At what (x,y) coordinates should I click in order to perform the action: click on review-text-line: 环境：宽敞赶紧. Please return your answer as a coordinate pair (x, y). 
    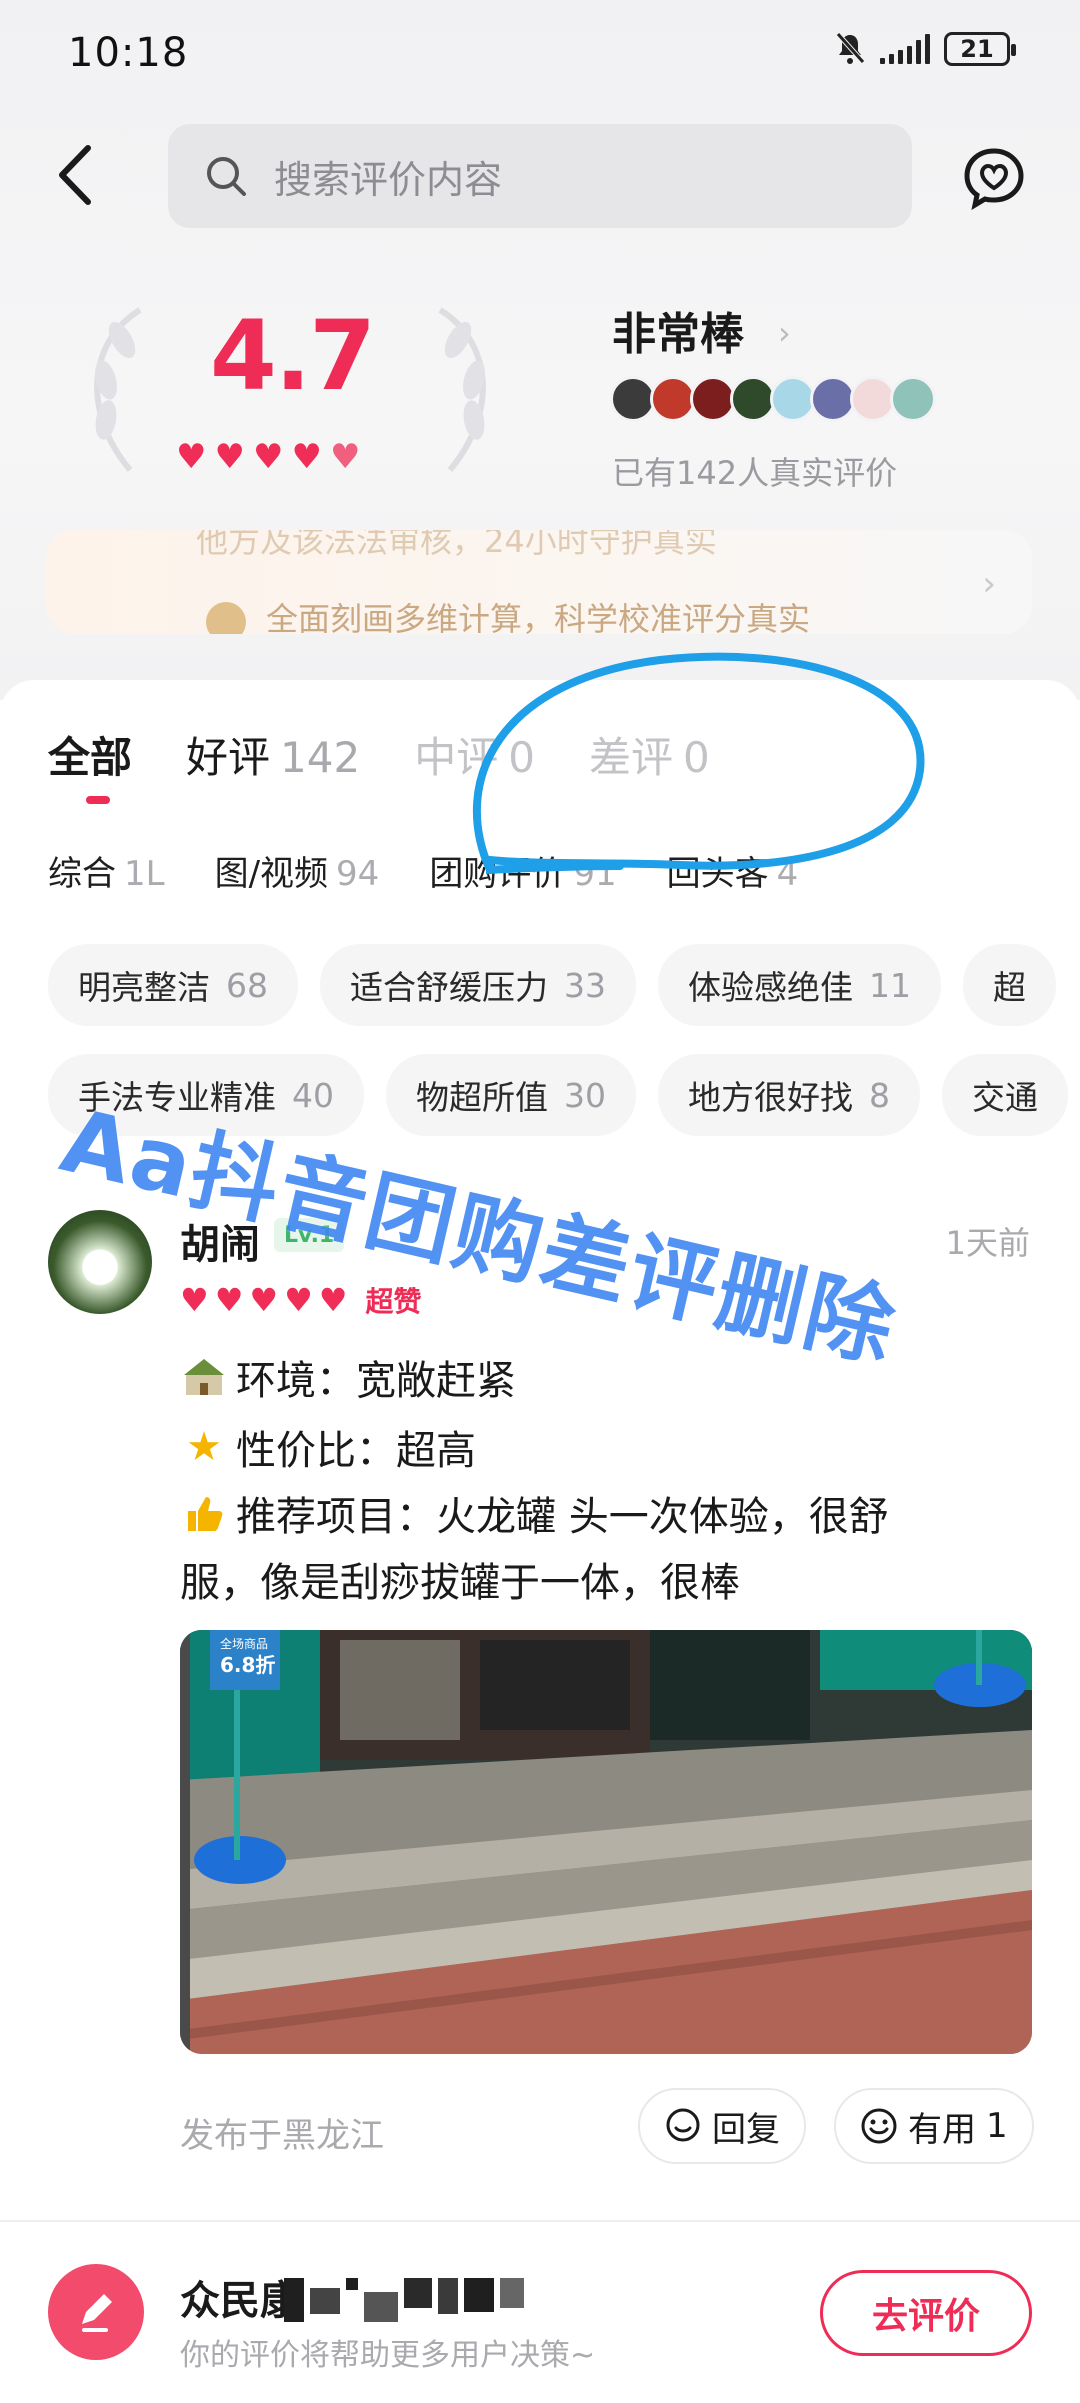
    Looking at the image, I should click on (348, 1377).